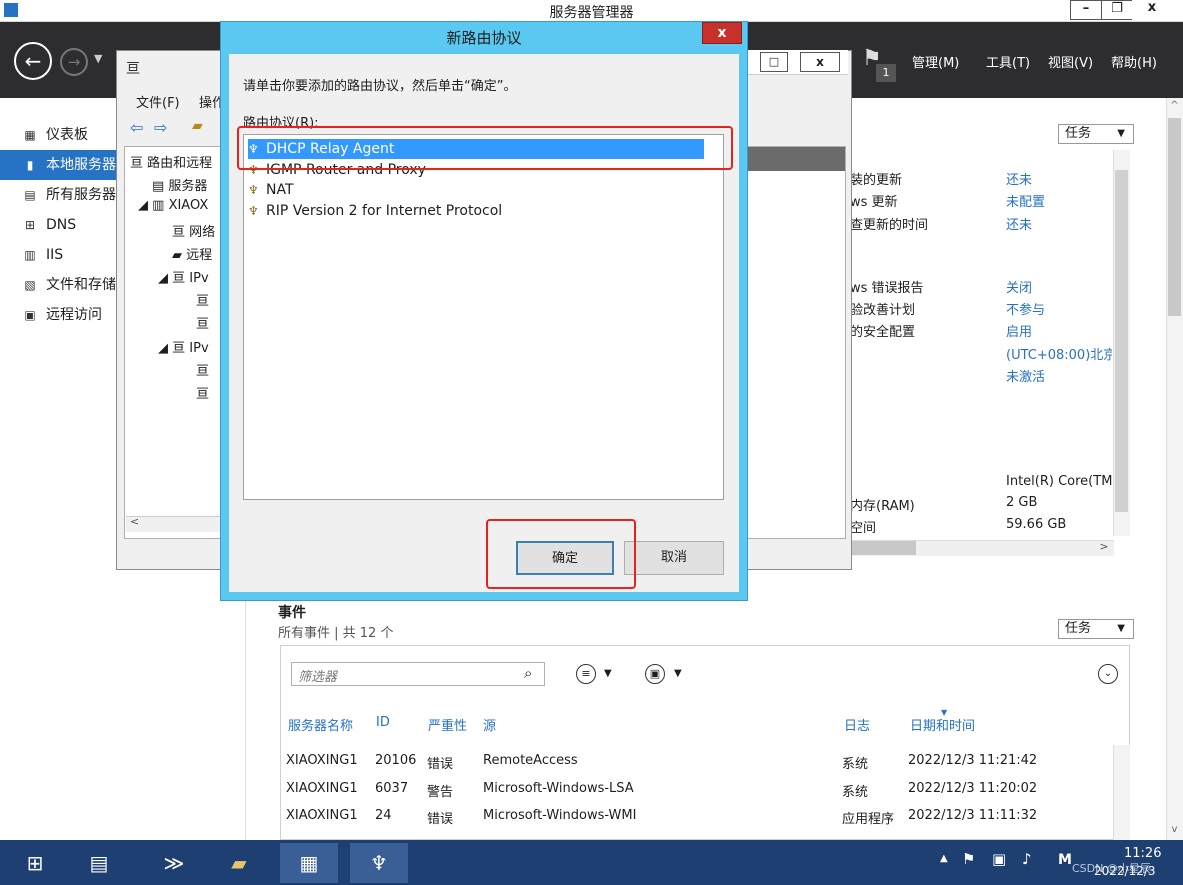  Describe the element at coordinates (1019, 330) in the screenshot. I see `property-value-link: 启用` at that location.